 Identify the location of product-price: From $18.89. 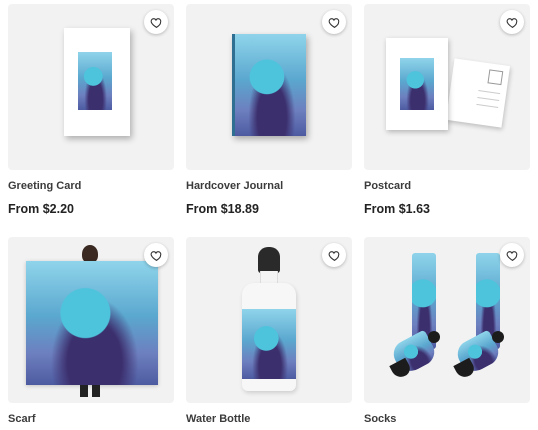
(222, 209).